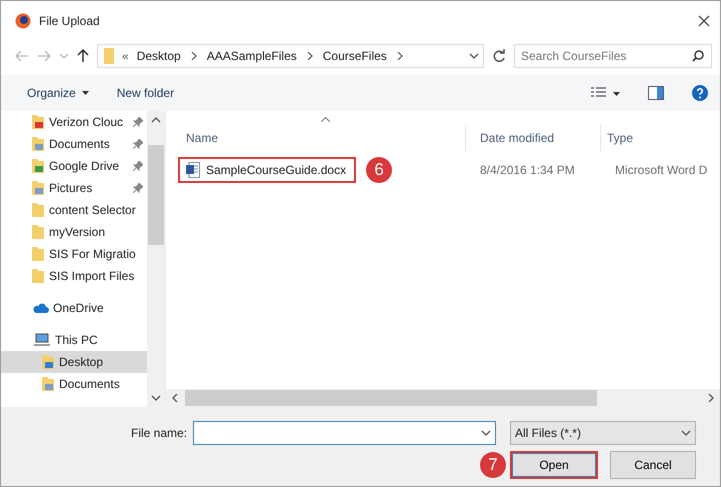  What do you see at coordinates (443, 398) in the screenshot?
I see `horizontal-scrollbar` at bounding box center [443, 398].